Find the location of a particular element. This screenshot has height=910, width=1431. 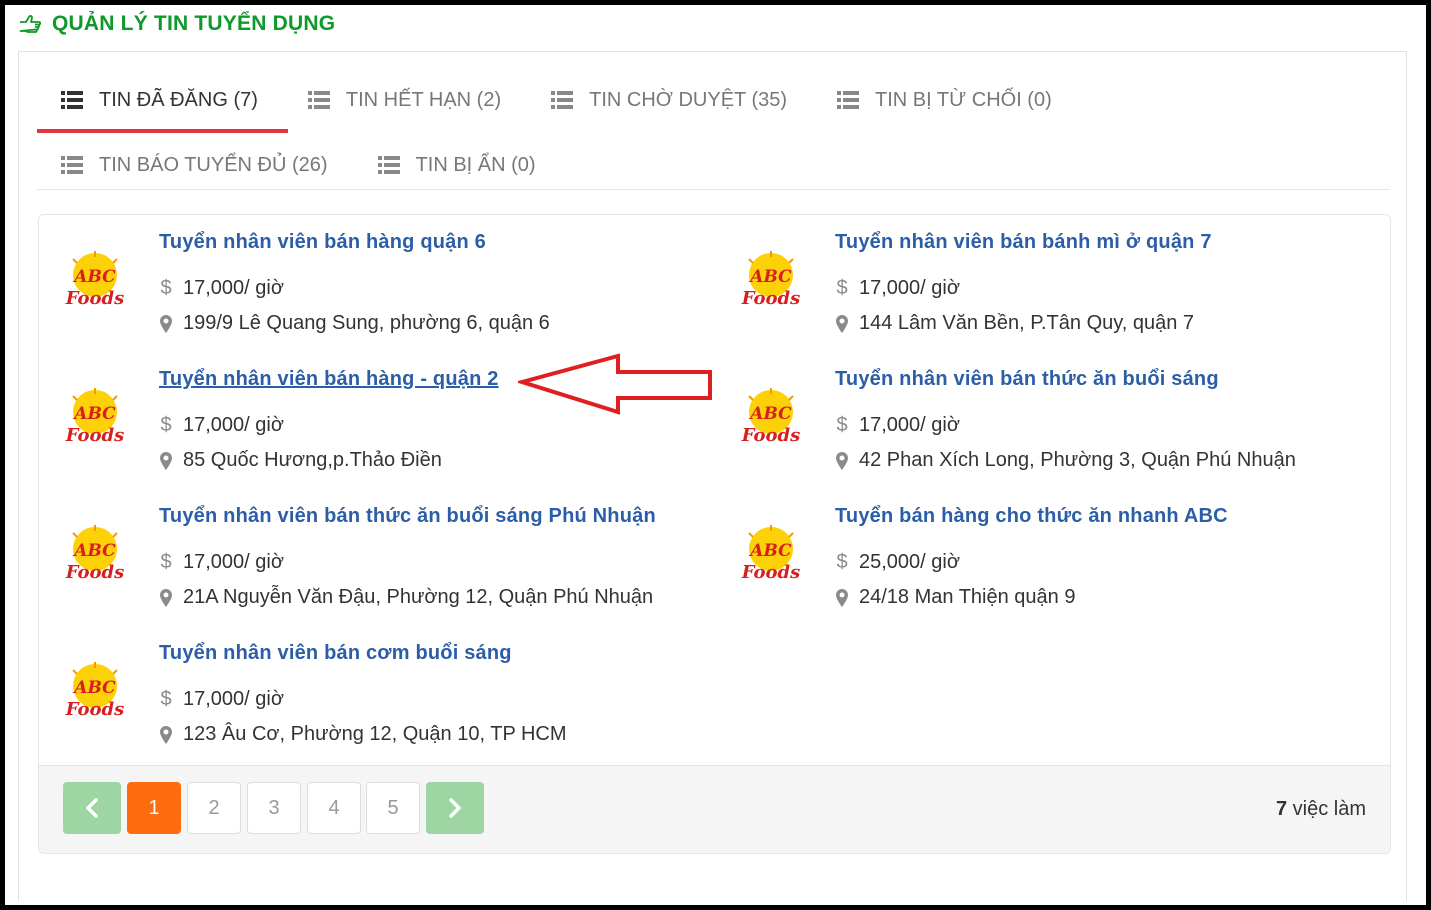

tab-pending: TIN CHỜ DUYỆT (35) is located at coordinates (669, 100).